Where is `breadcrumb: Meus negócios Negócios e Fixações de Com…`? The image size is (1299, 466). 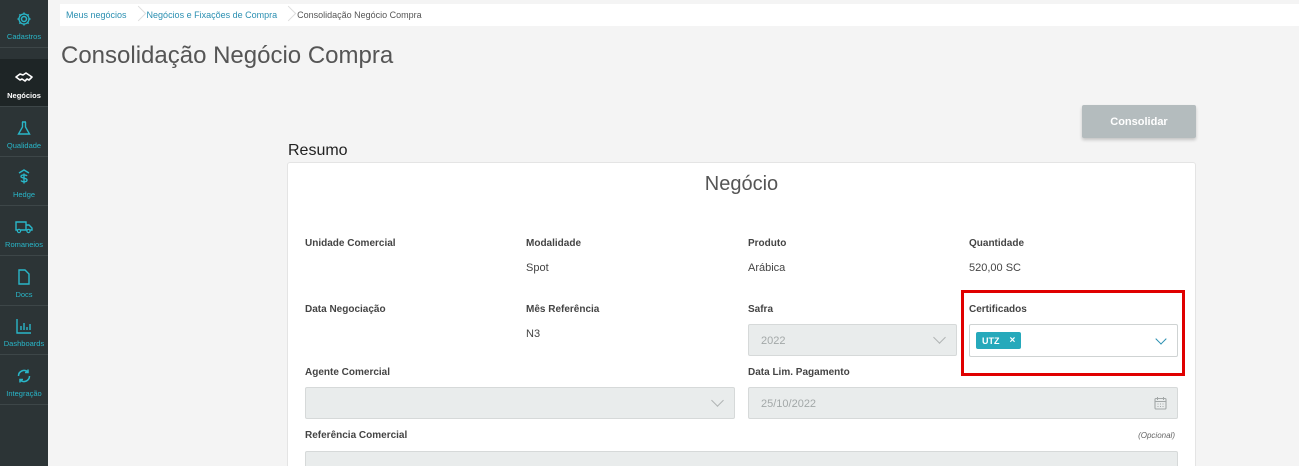 breadcrumb: Meus negócios Negócios e Fixações de Com… is located at coordinates (679, 15).